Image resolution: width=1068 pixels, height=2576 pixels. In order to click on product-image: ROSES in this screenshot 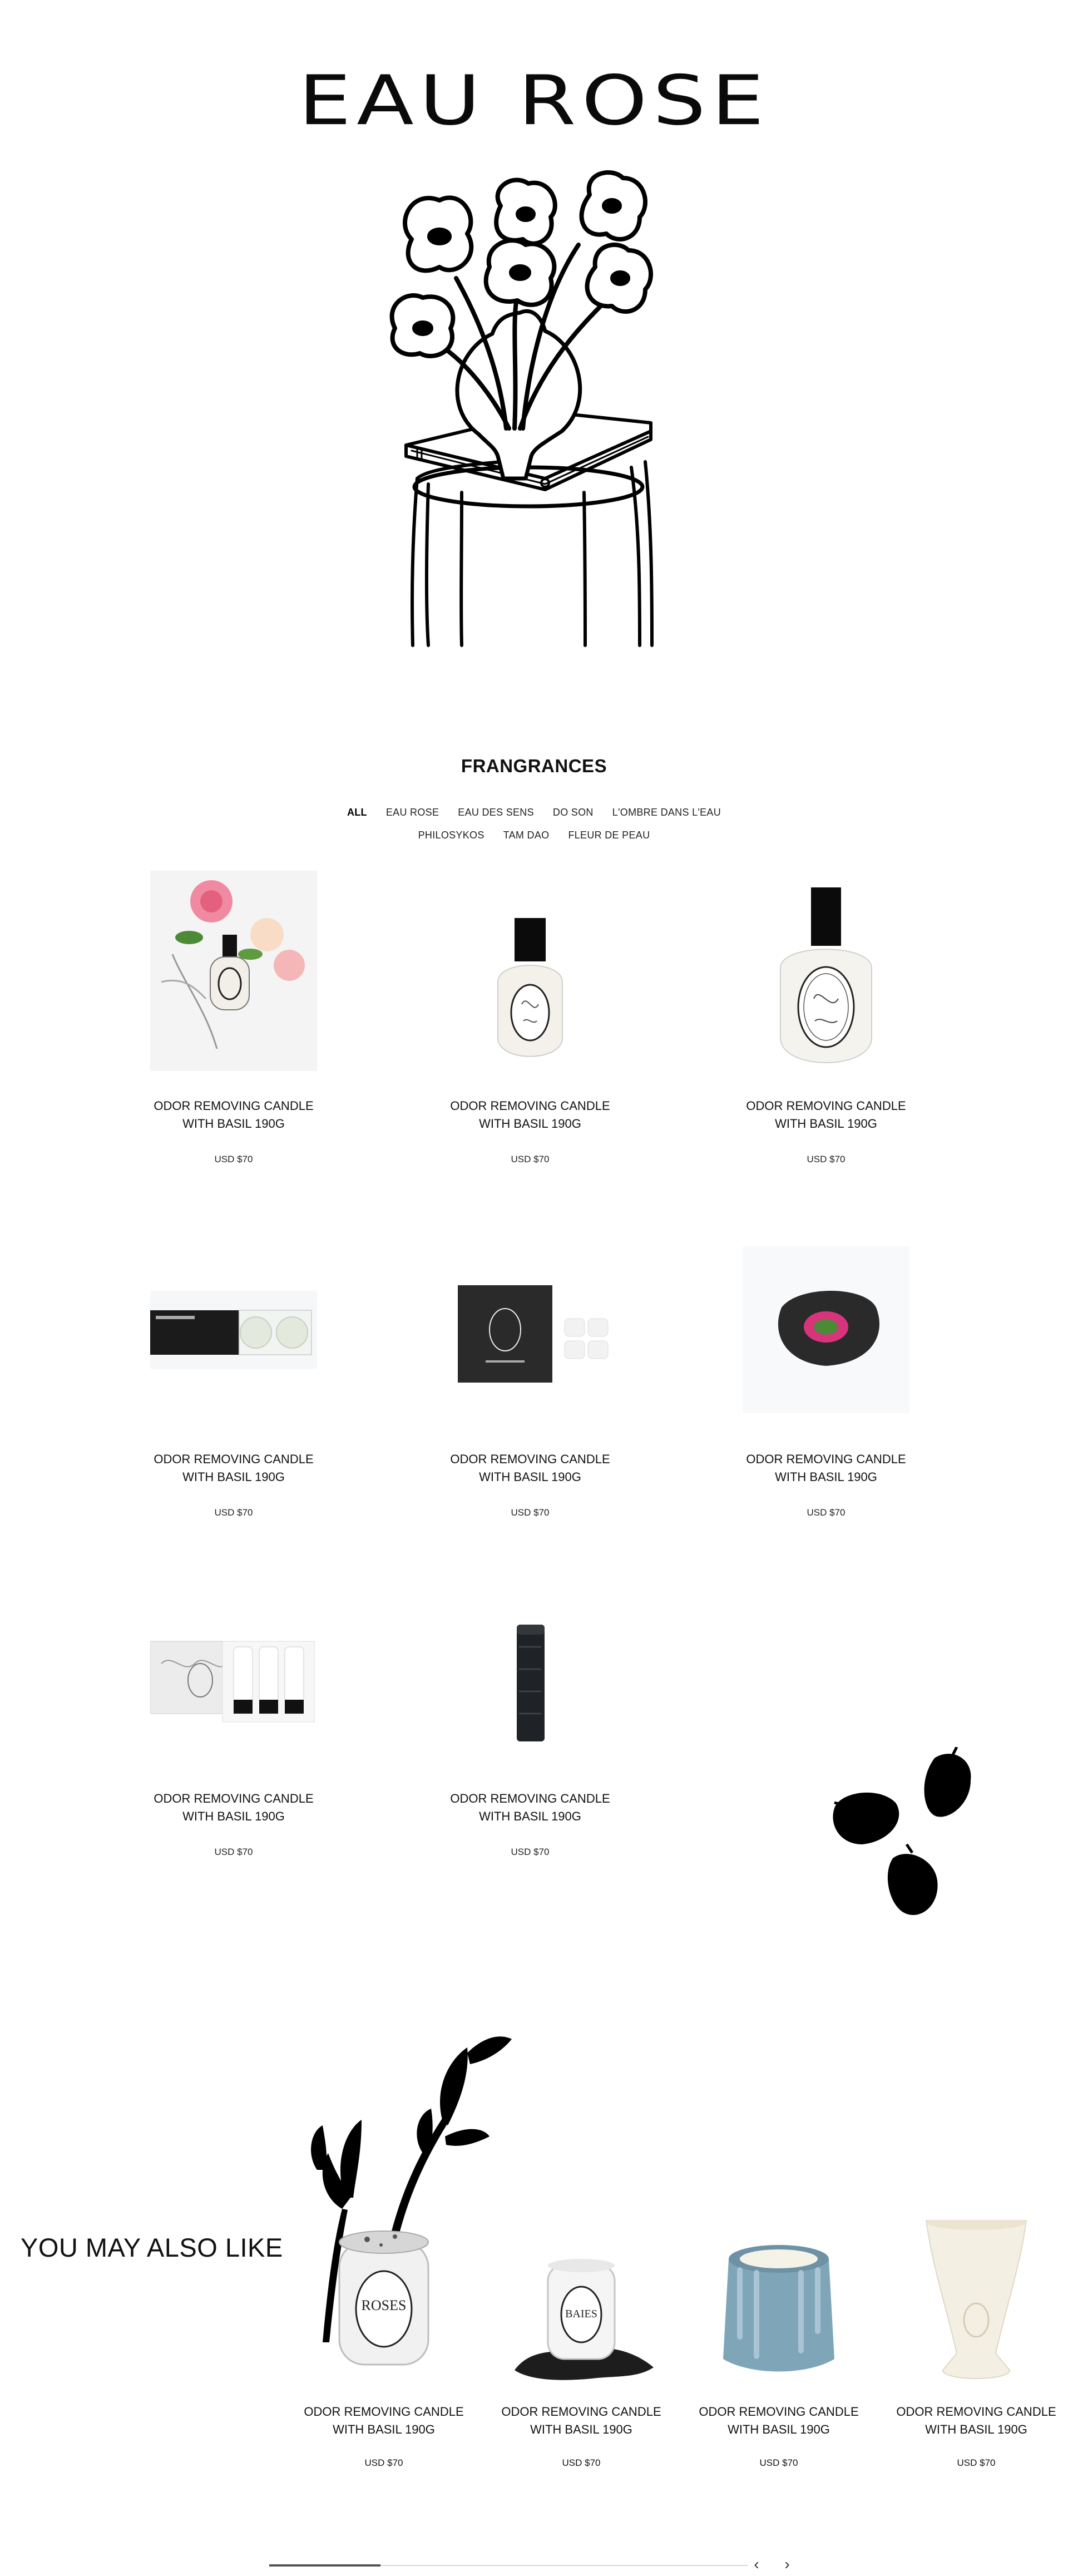, I will do `click(384, 2303)`.